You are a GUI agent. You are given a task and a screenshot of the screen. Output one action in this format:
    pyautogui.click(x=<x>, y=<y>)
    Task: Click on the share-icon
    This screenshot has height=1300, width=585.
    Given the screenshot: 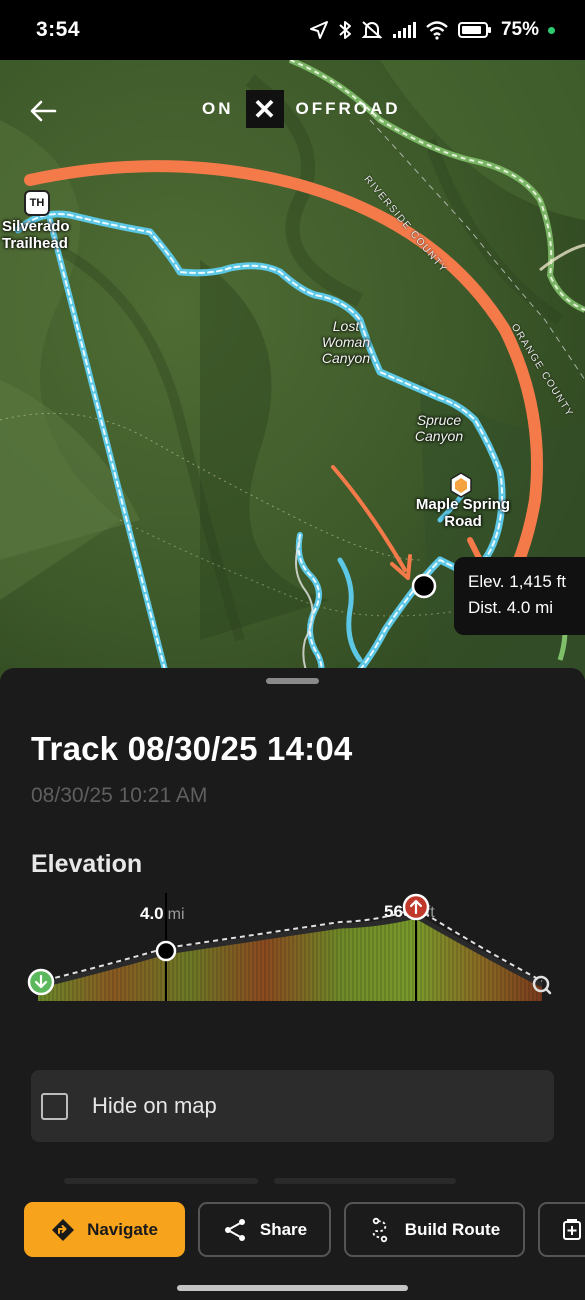 What is the action you would take?
    pyautogui.click(x=234, y=1229)
    